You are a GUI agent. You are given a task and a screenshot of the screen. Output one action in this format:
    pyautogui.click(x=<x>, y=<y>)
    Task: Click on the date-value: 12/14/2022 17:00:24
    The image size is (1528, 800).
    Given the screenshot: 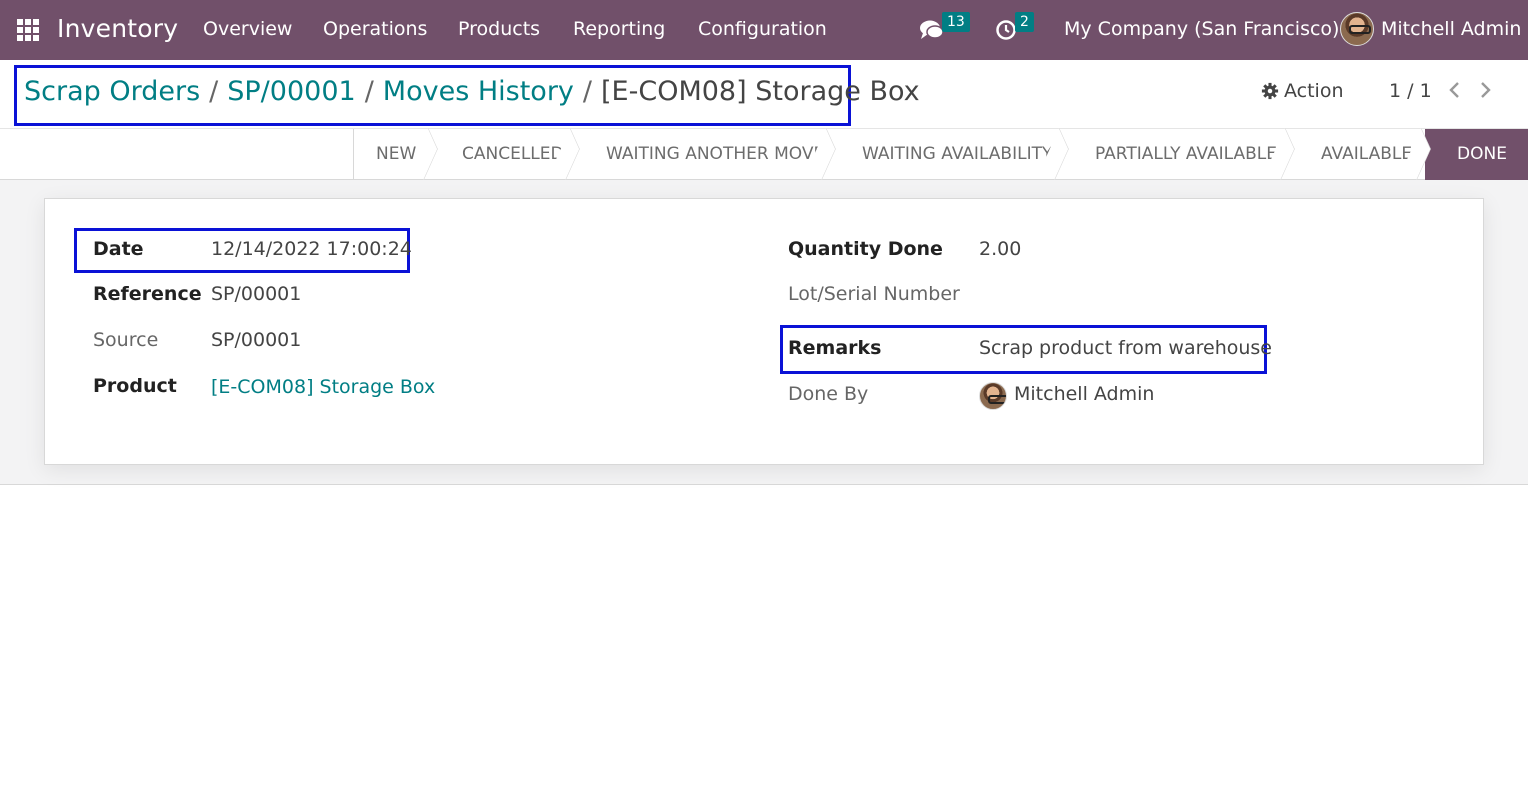 What is the action you would take?
    pyautogui.click(x=311, y=249)
    